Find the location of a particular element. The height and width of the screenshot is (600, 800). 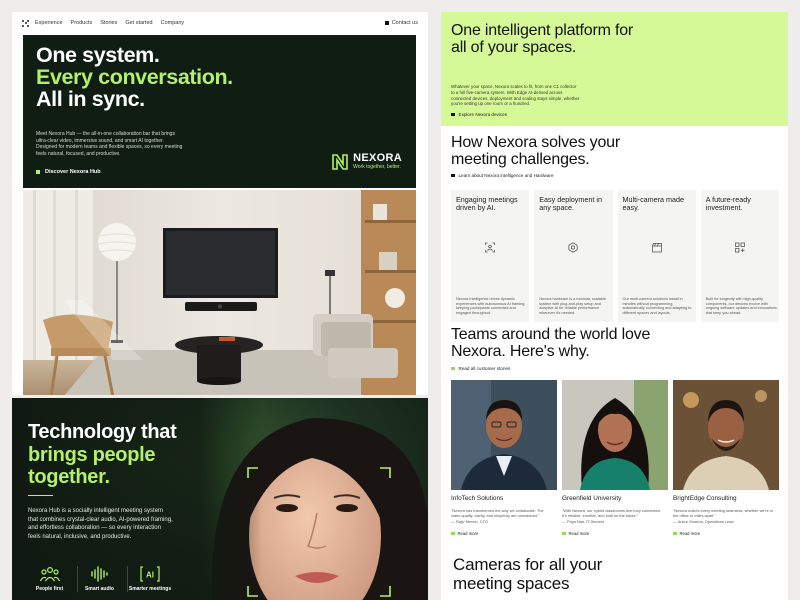

contact-label: Contact us is located at coordinates (404, 23).